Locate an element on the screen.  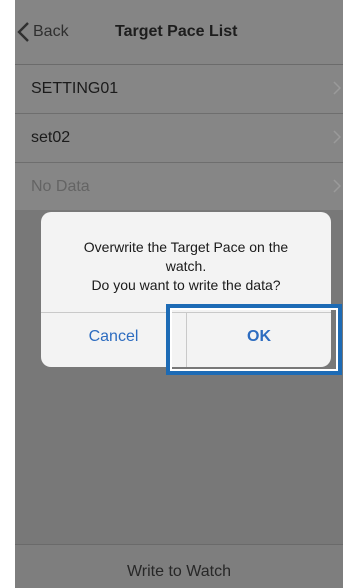
list-item-label: set02 is located at coordinates (51, 137).